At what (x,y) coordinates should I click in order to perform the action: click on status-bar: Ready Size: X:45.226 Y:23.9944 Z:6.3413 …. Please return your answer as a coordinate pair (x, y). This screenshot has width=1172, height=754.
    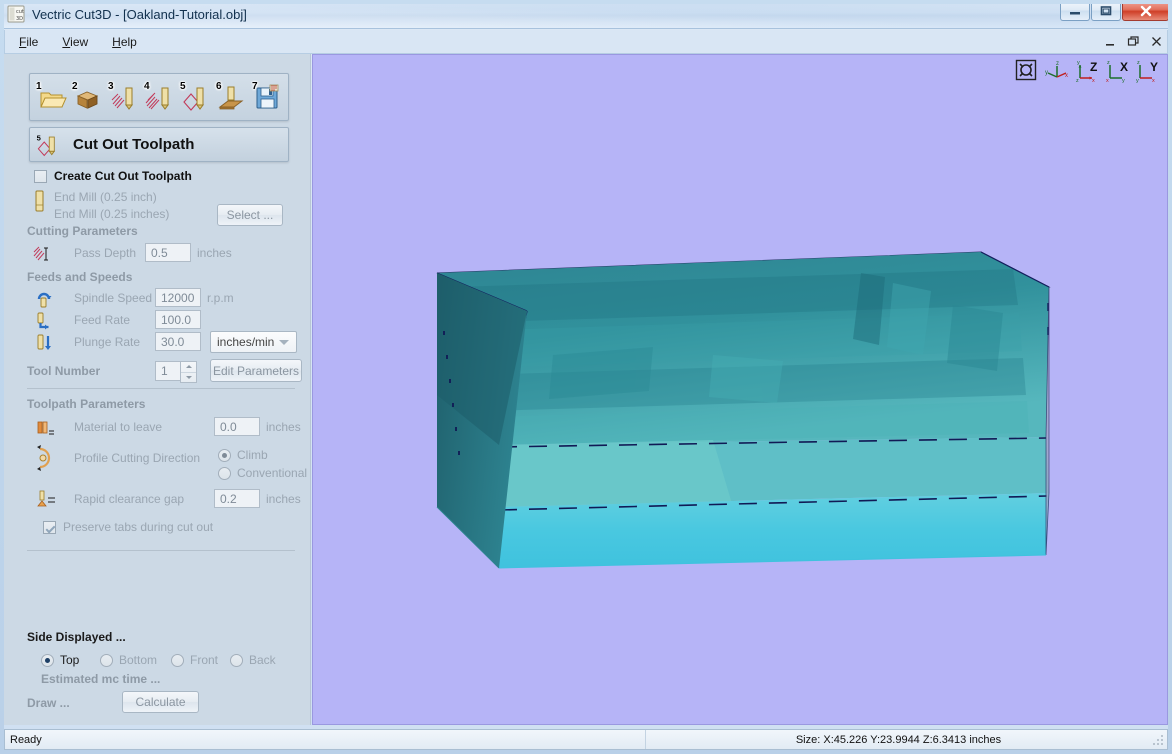
    Looking at the image, I should click on (586, 739).